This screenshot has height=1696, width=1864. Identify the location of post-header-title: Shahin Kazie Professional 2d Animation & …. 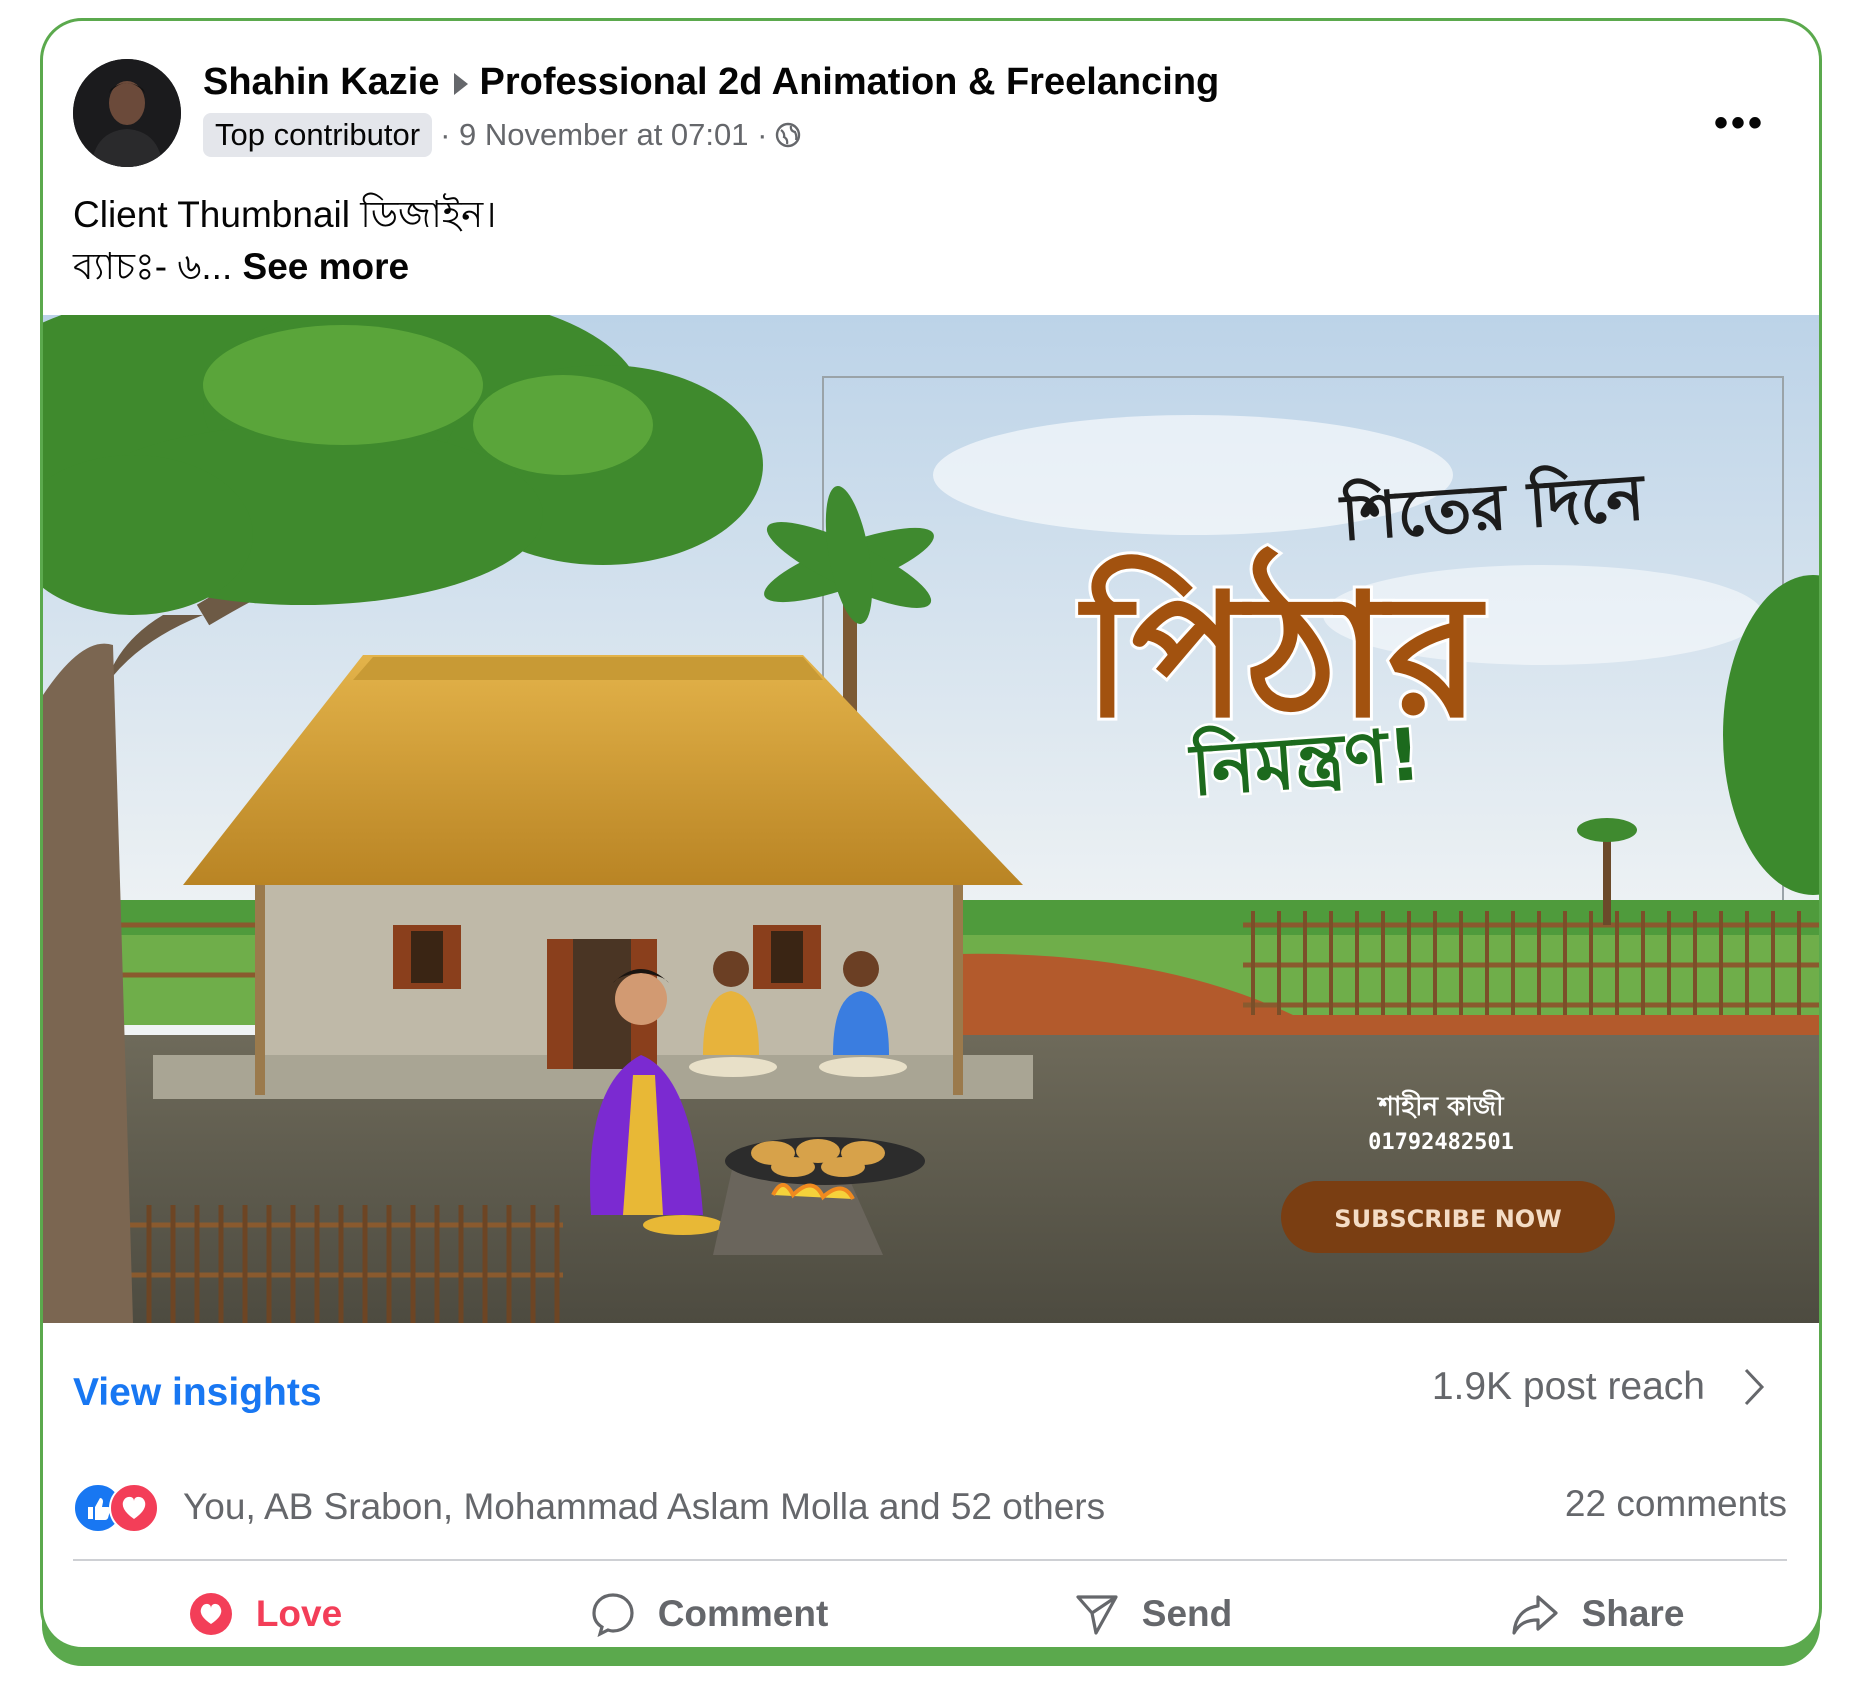
(711, 82).